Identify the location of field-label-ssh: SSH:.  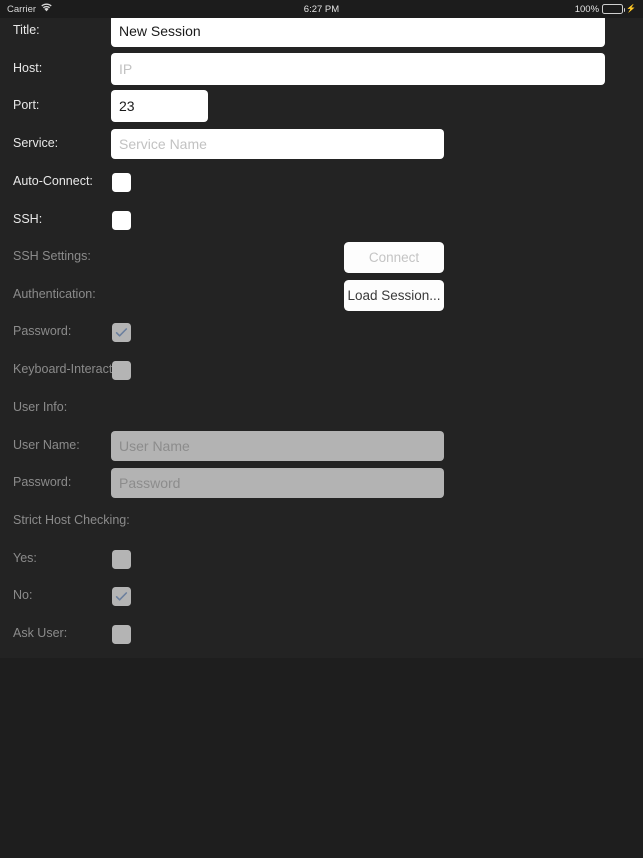
(28, 219).